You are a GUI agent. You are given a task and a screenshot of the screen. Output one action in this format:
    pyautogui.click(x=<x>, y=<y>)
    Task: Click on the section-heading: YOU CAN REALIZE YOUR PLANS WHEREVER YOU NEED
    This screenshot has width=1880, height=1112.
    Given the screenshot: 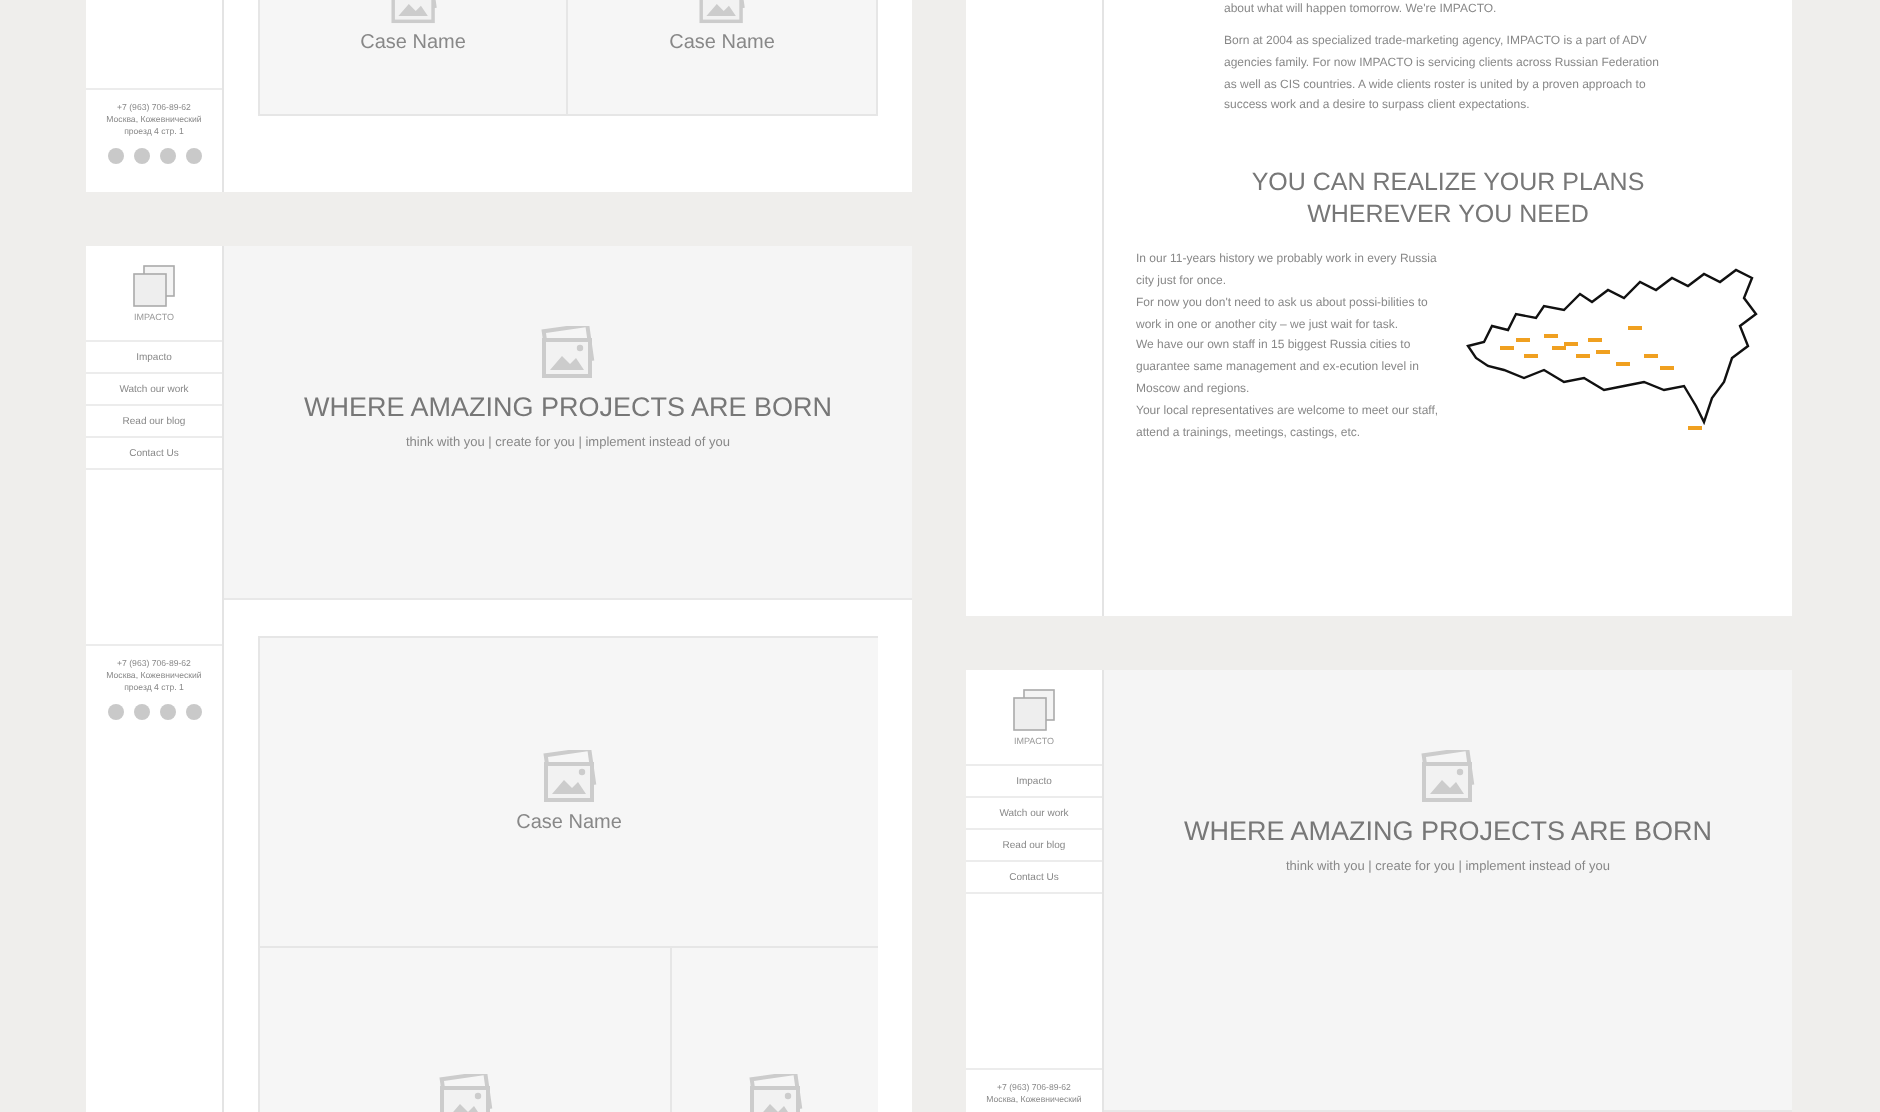 What is the action you would take?
    pyautogui.click(x=1448, y=198)
    